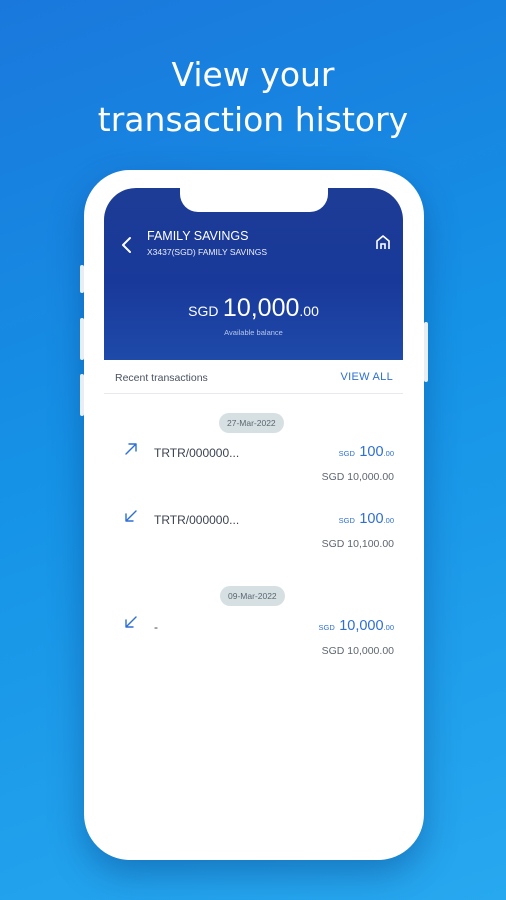 The width and height of the screenshot is (506, 900). What do you see at coordinates (309, 311) in the screenshot?
I see `balance-decimal: .00` at bounding box center [309, 311].